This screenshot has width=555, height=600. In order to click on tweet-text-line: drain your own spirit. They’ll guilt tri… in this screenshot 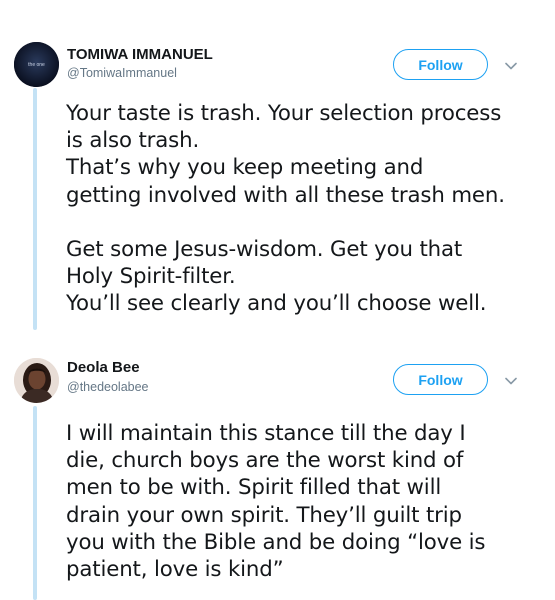, I will do `click(264, 515)`.